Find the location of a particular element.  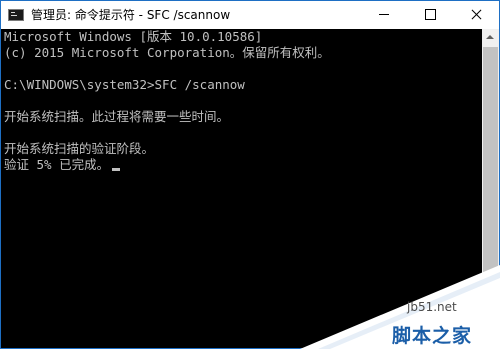

cmd-app-icon is located at coordinates (16, 15).